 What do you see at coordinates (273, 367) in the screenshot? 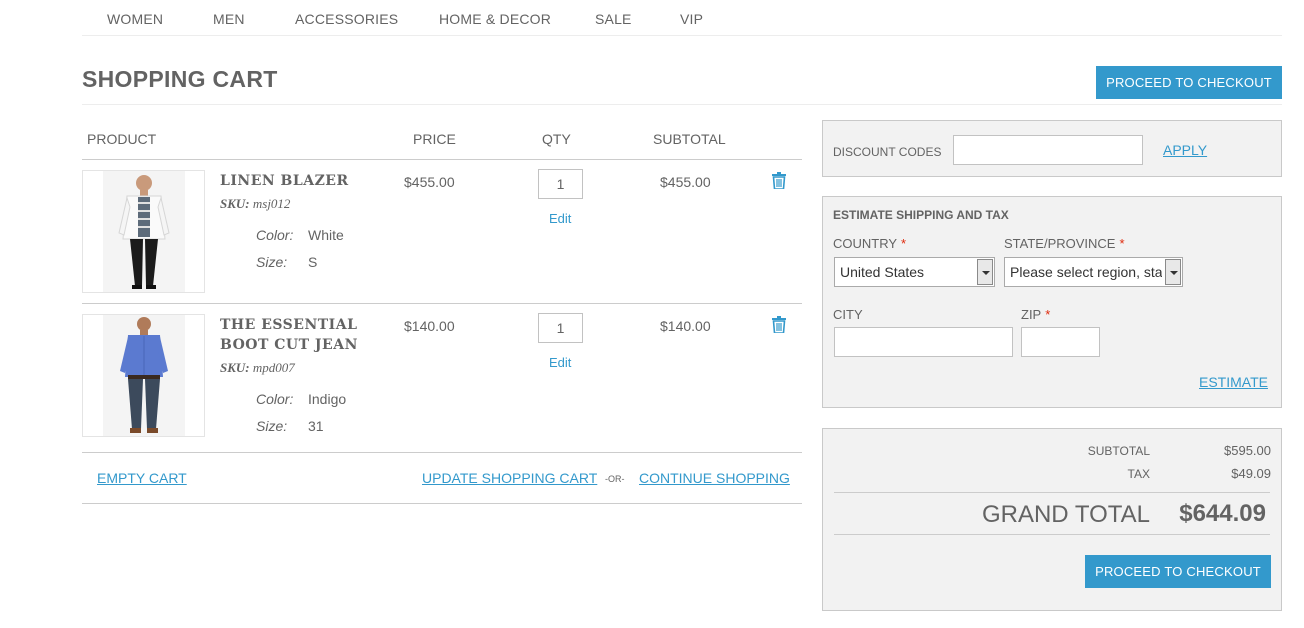
I see `sku-value: mpd007` at bounding box center [273, 367].